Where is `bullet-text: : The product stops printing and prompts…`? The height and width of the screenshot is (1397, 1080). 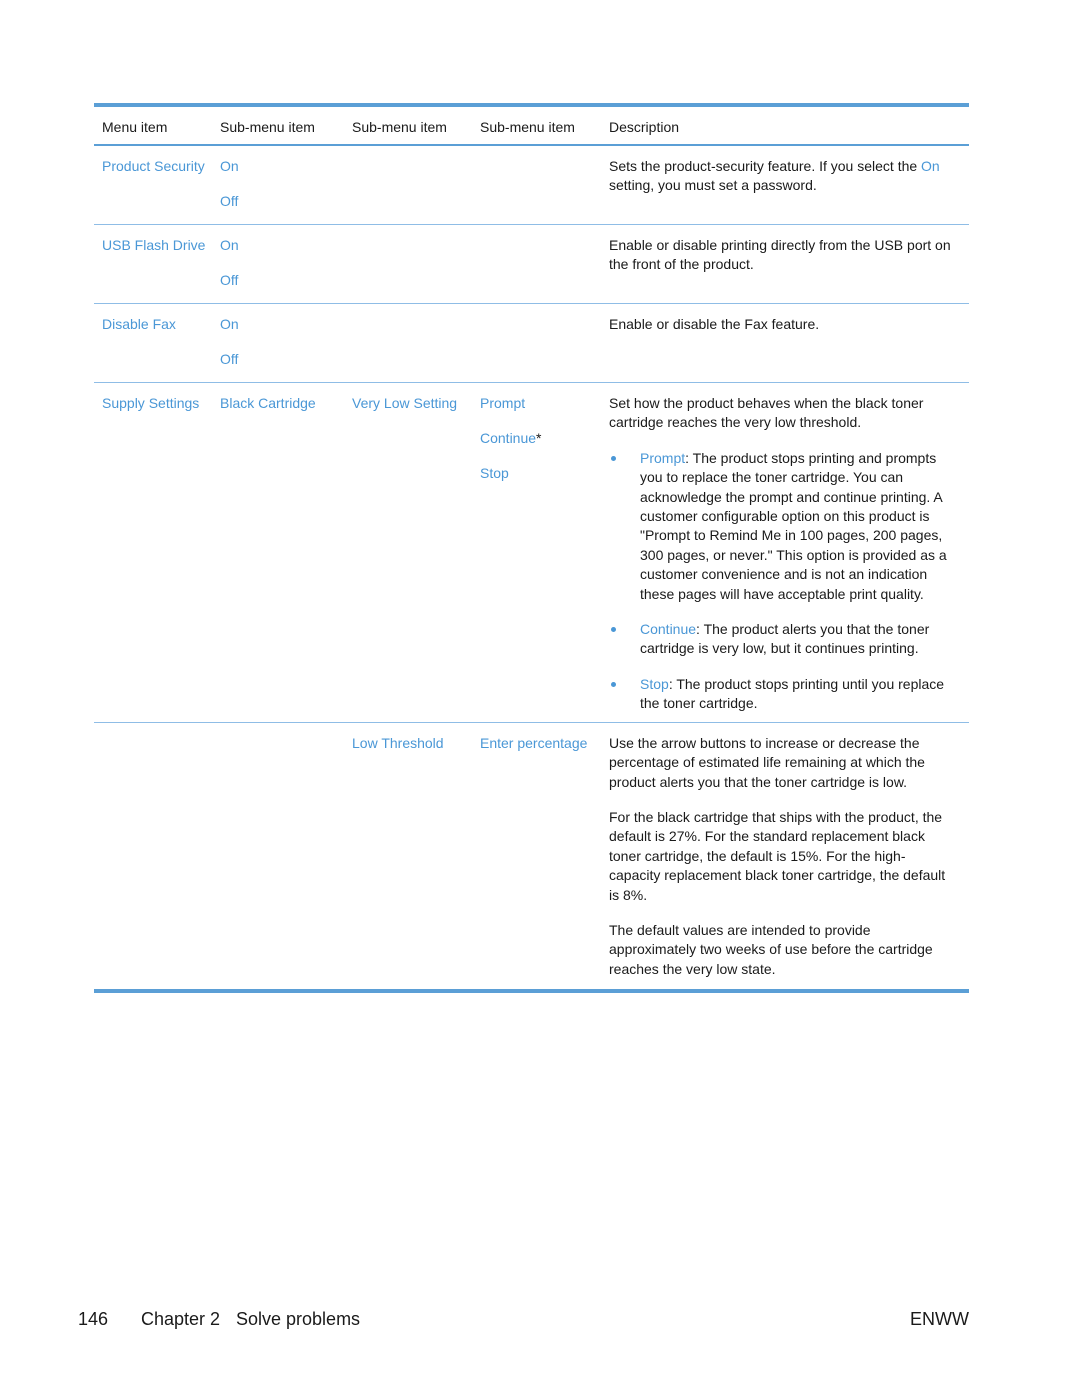
bullet-text: : The product stops printing and prompts… is located at coordinates (793, 525).